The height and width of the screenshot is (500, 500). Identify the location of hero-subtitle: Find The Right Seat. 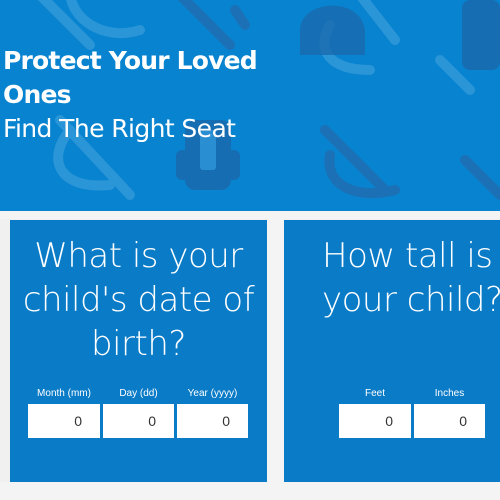
(119, 128).